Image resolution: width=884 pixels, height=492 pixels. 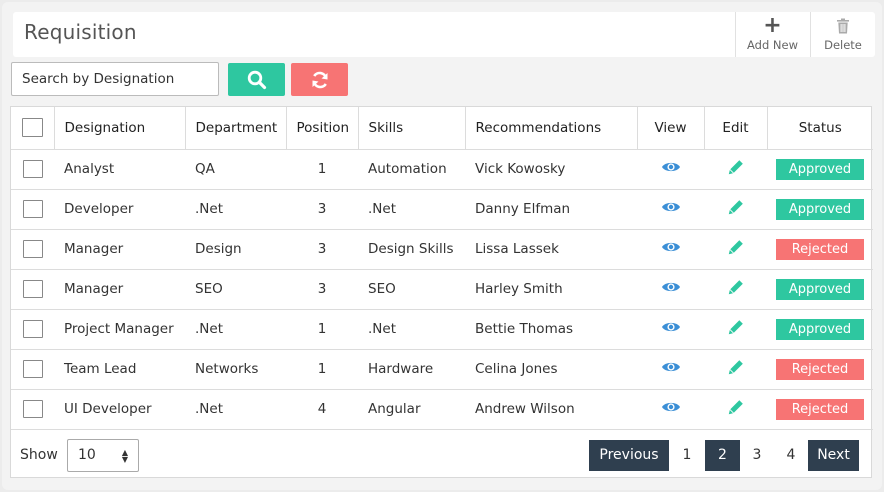 I want to click on designation-cell: Project Manager, so click(x=119, y=329).